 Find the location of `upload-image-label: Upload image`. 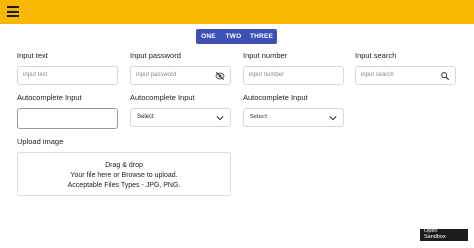

upload-image-label: Upload image is located at coordinates (40, 141).